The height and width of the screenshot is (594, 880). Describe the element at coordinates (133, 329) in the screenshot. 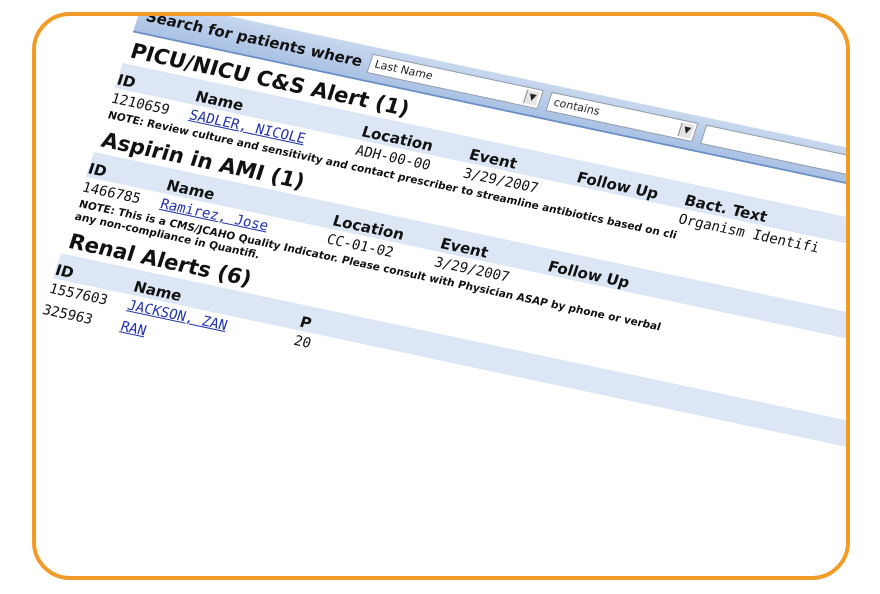

I see `patient-link: RAN` at that location.